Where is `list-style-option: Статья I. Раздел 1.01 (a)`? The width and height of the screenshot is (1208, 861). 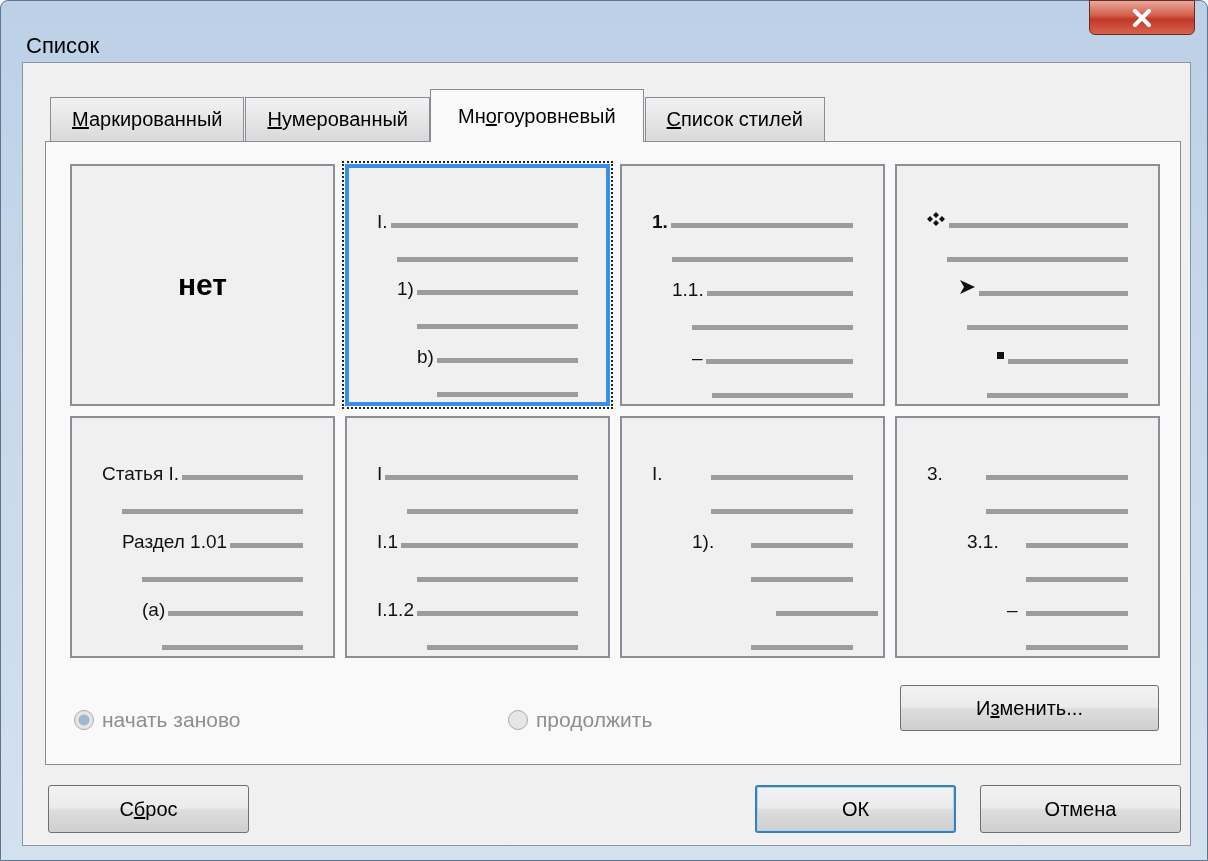 list-style-option: Статья I. Раздел 1.01 (a) is located at coordinates (202, 537).